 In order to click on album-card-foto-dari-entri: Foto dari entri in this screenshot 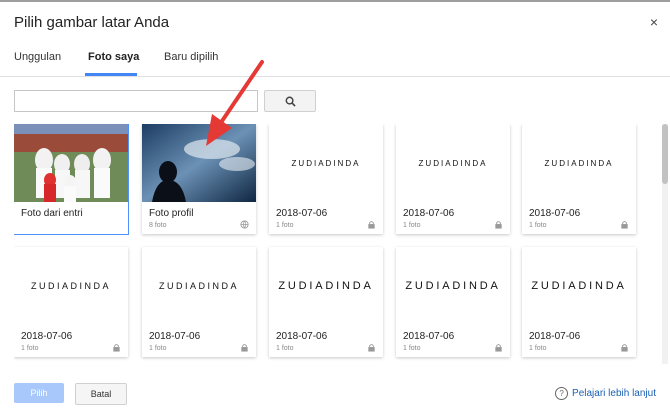, I will do `click(71, 179)`.